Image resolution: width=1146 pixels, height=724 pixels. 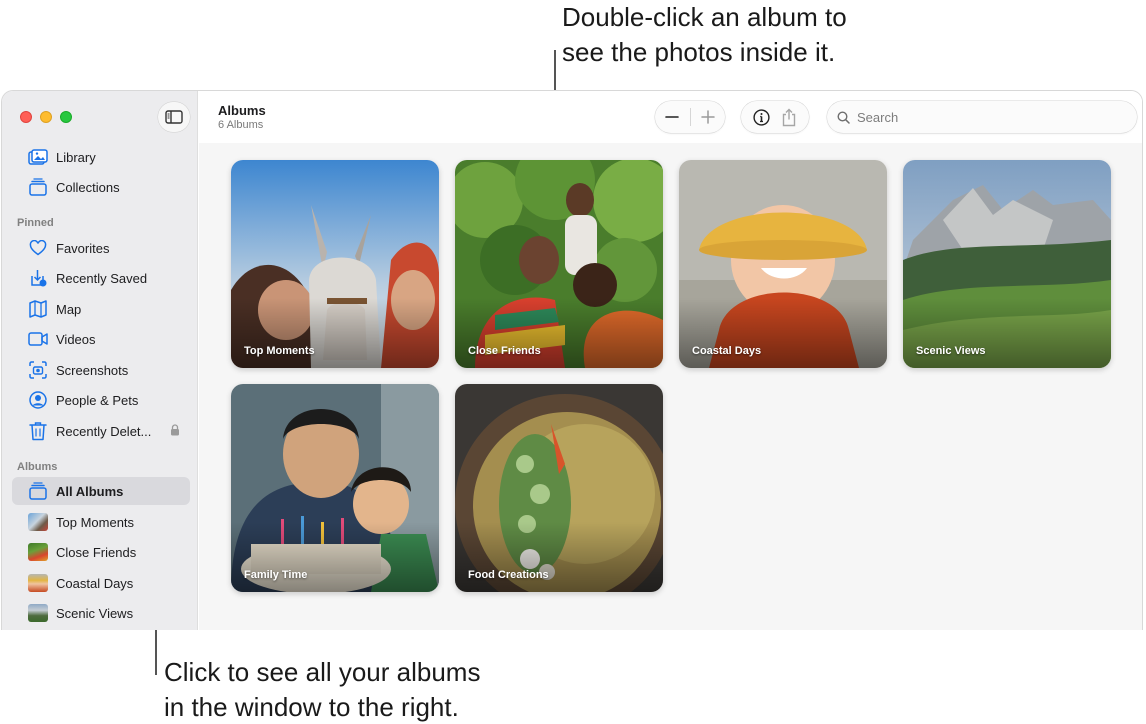 What do you see at coordinates (38, 370) in the screenshot?
I see `screenshot-icon` at bounding box center [38, 370].